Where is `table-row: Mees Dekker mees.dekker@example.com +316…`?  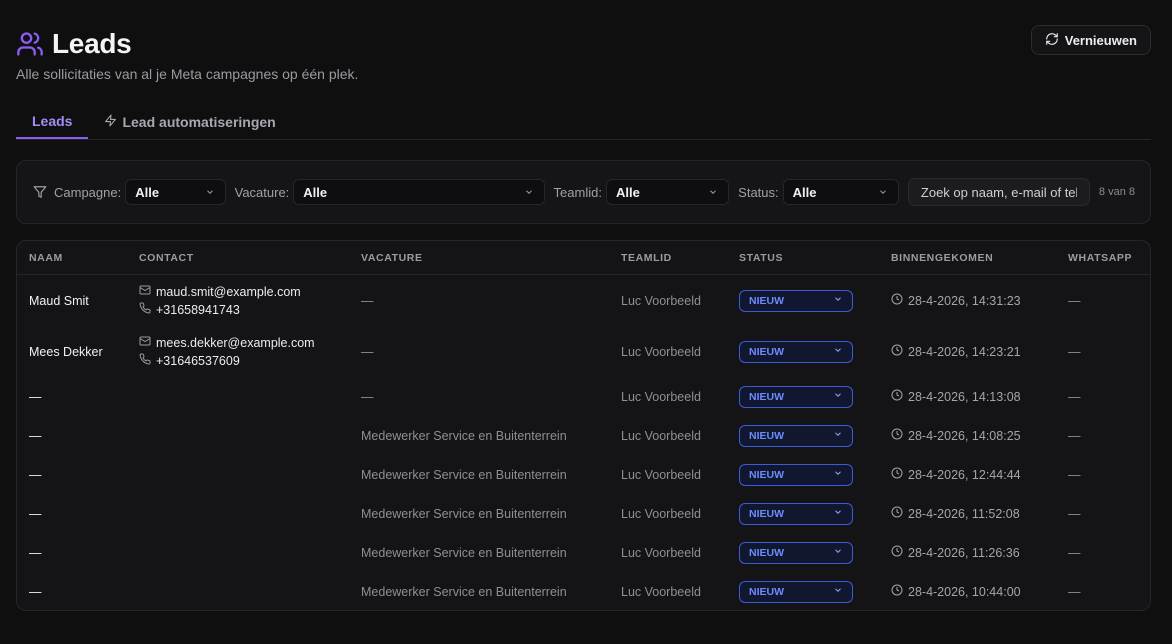 table-row: Mees Dekker mees.dekker@example.com +316… is located at coordinates (583, 351).